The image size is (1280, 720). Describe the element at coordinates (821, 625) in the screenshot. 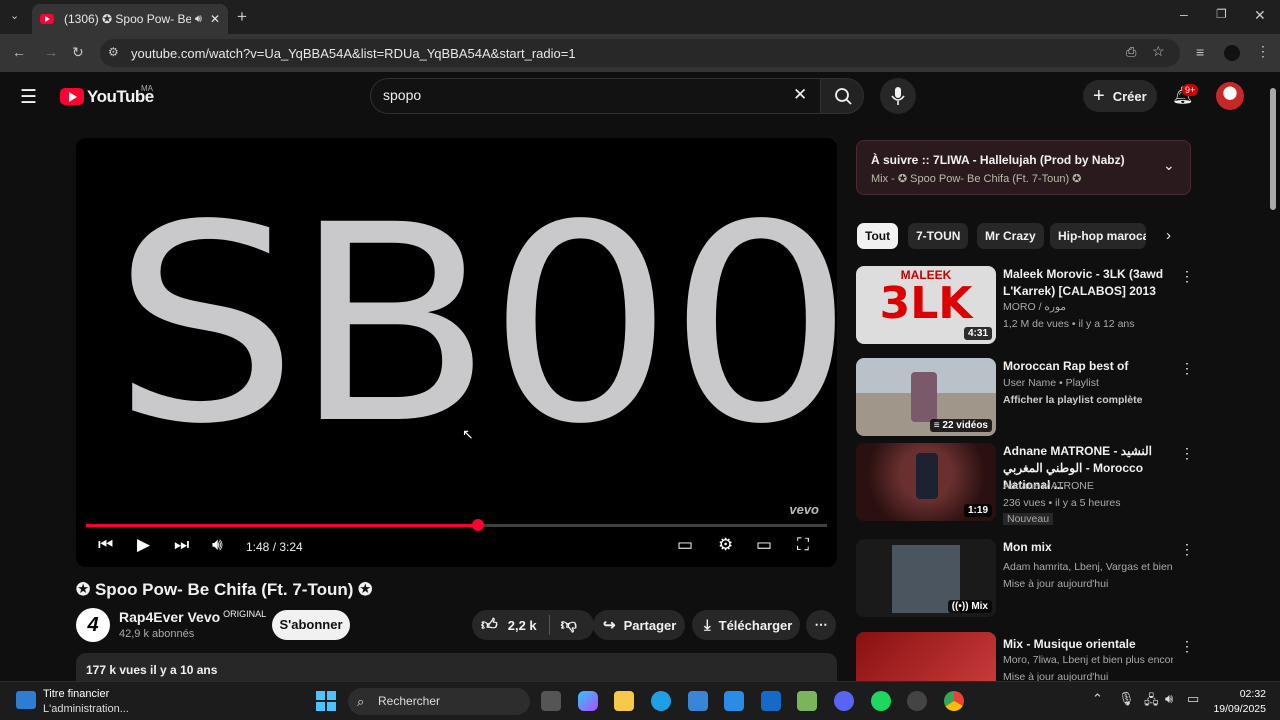

I see `more-actions-button: ⋯` at that location.